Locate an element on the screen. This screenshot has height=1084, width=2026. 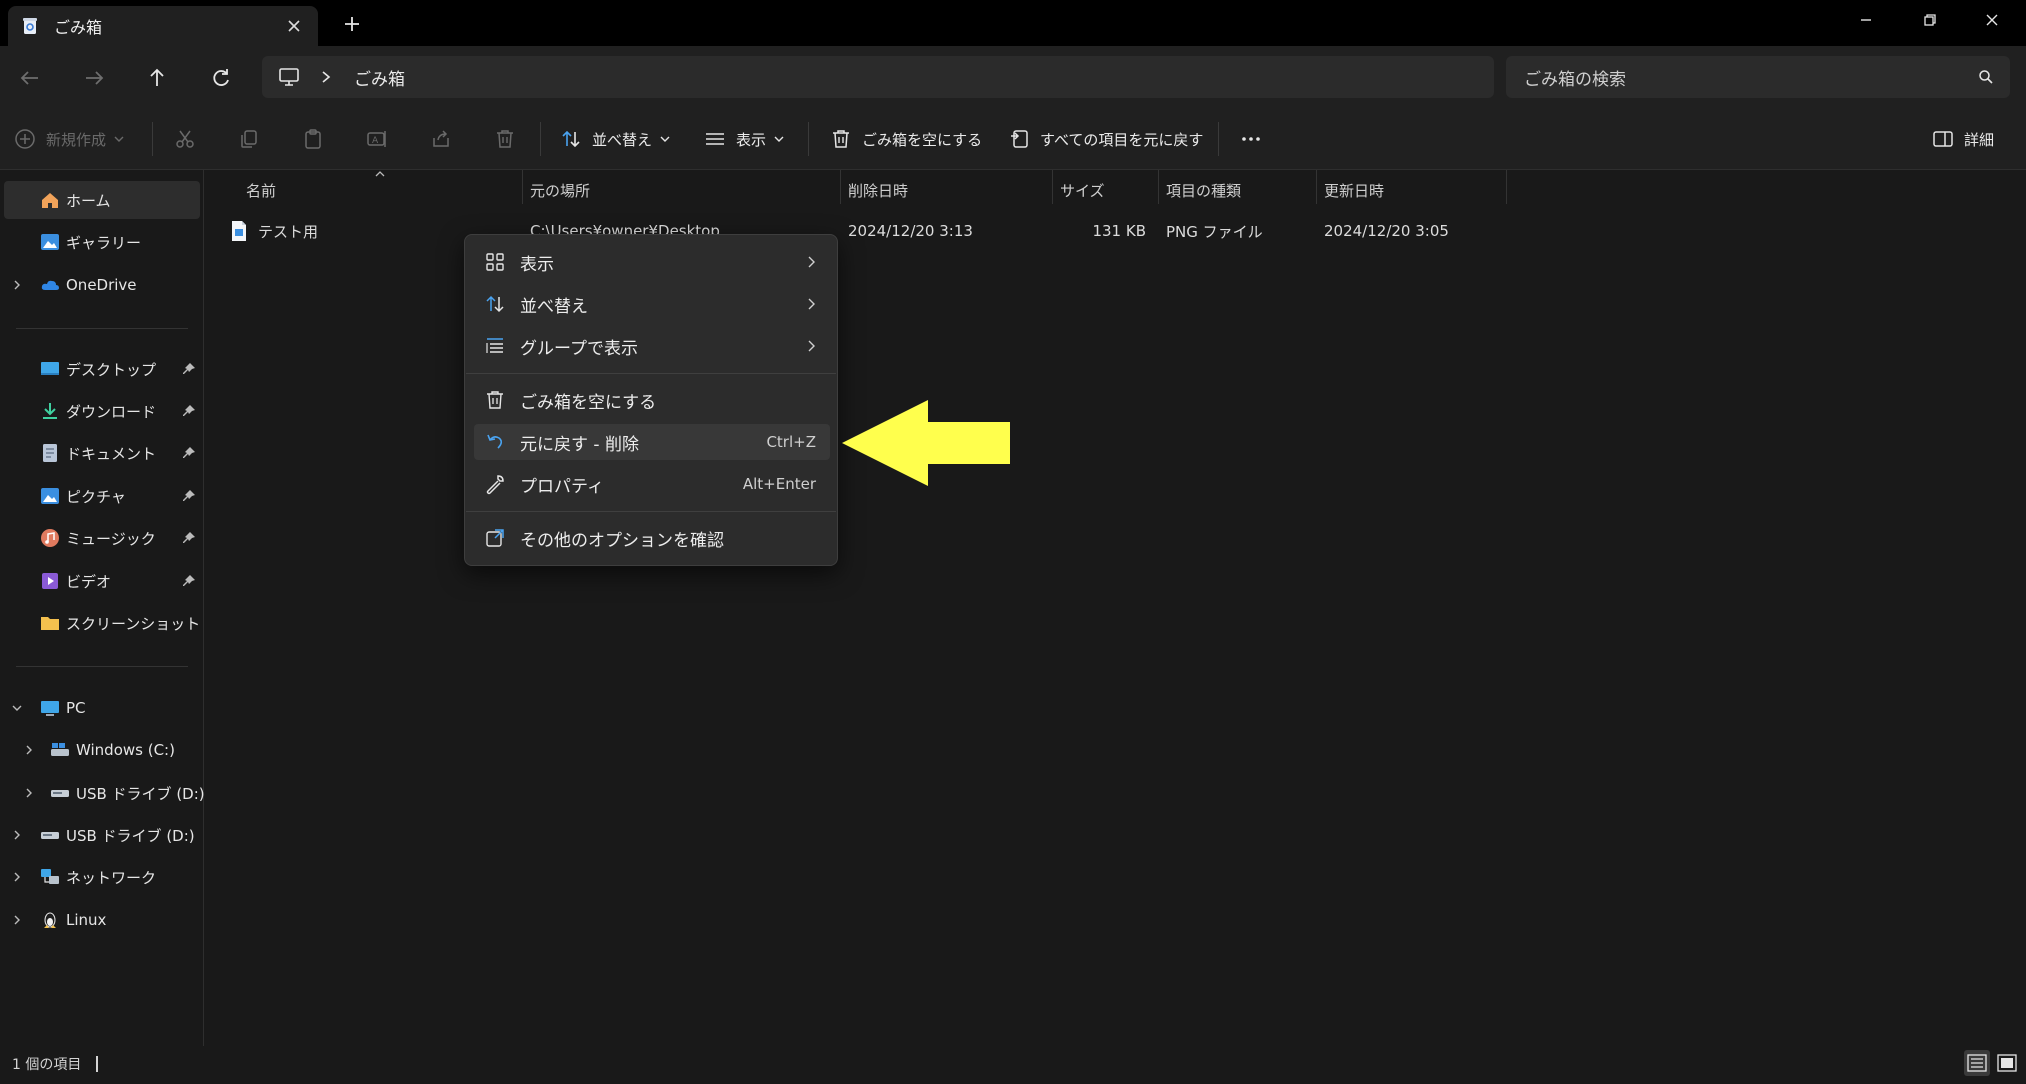
rename-button: A is located at coordinates (377, 139).